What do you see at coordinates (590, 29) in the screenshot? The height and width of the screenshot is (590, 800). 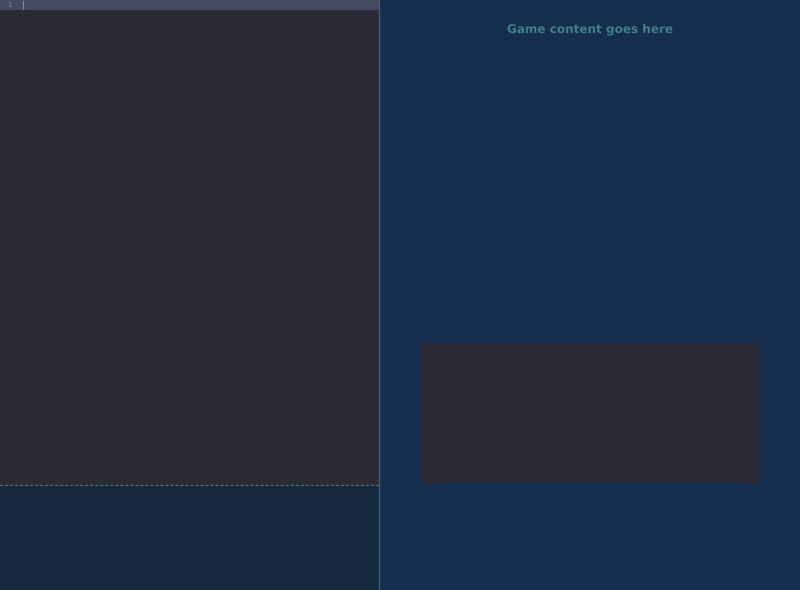 I see `game-placeholder-text: Game content goes here` at bounding box center [590, 29].